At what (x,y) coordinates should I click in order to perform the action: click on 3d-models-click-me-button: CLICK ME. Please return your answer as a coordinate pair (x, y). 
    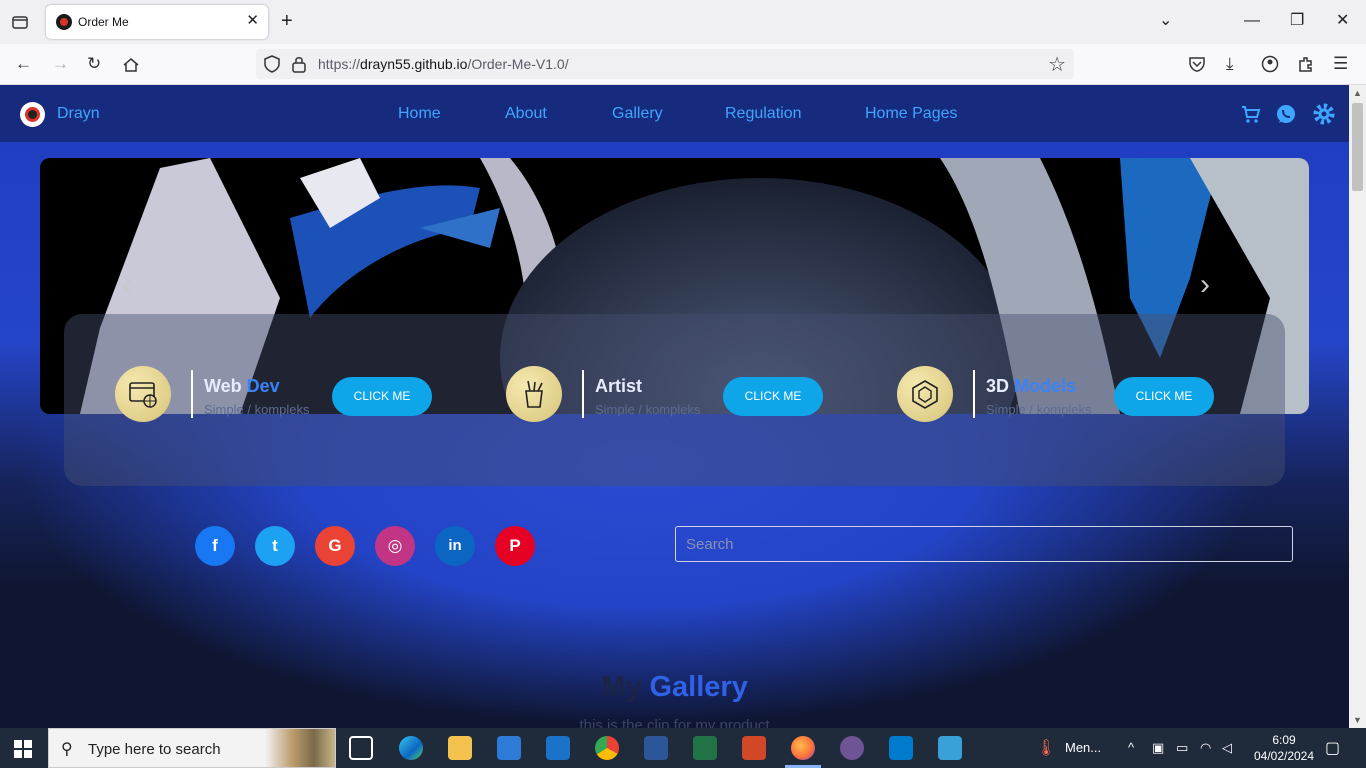
    Looking at the image, I should click on (1164, 396).